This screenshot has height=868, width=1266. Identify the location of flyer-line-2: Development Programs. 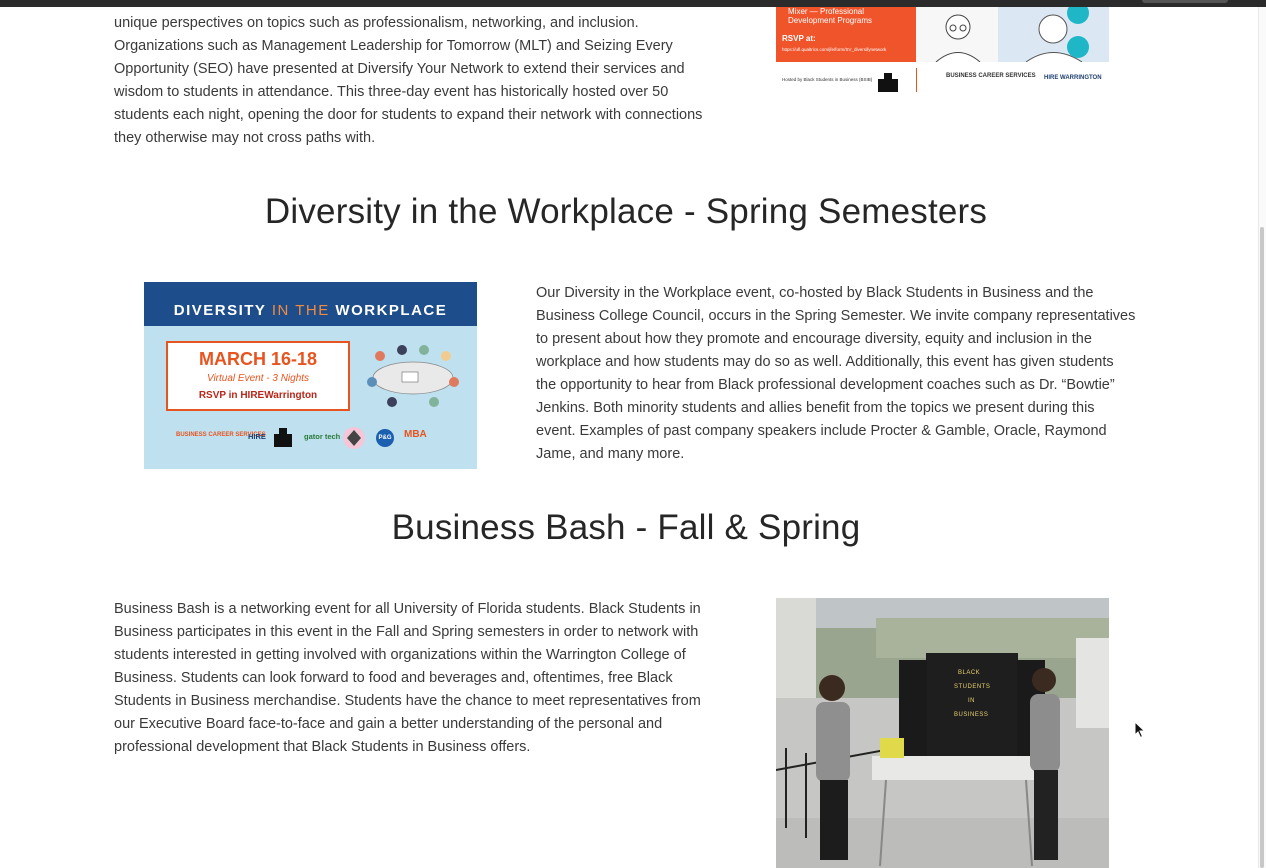
(830, 20).